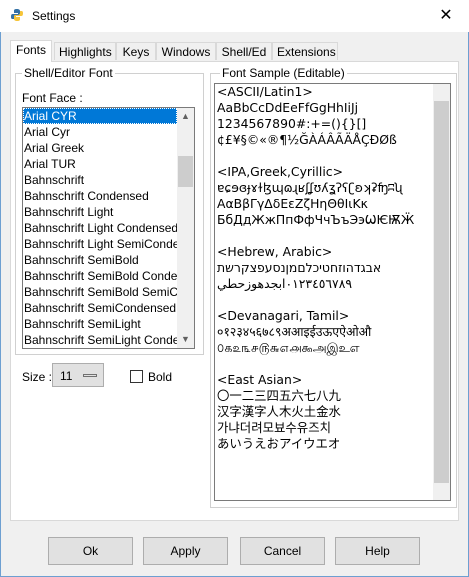 This screenshot has height=577, width=469. What do you see at coordinates (100, 132) in the screenshot?
I see `font-list-item: Arial Cyr` at bounding box center [100, 132].